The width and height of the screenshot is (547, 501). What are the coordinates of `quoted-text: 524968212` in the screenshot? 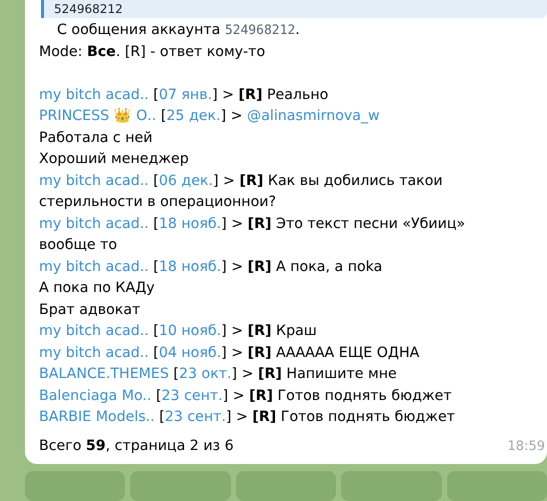 It's located at (294, 9).